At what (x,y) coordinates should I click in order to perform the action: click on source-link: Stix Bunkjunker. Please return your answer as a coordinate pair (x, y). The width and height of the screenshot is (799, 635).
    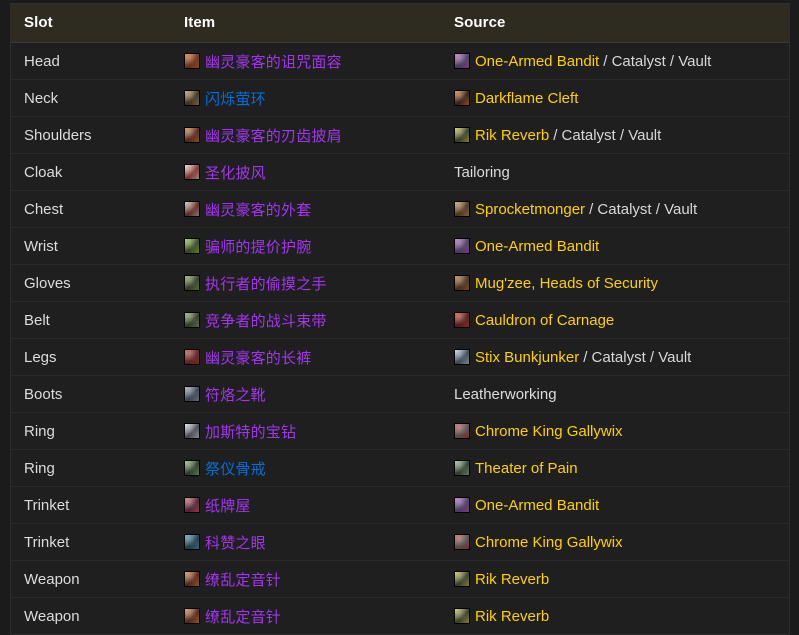
    Looking at the image, I should click on (527, 357).